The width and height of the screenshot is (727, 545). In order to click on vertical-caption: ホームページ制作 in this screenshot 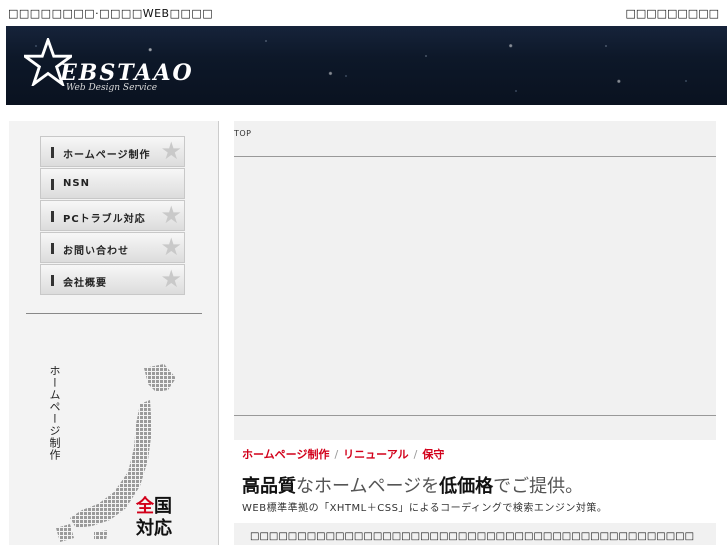, I will do `click(54, 413)`.